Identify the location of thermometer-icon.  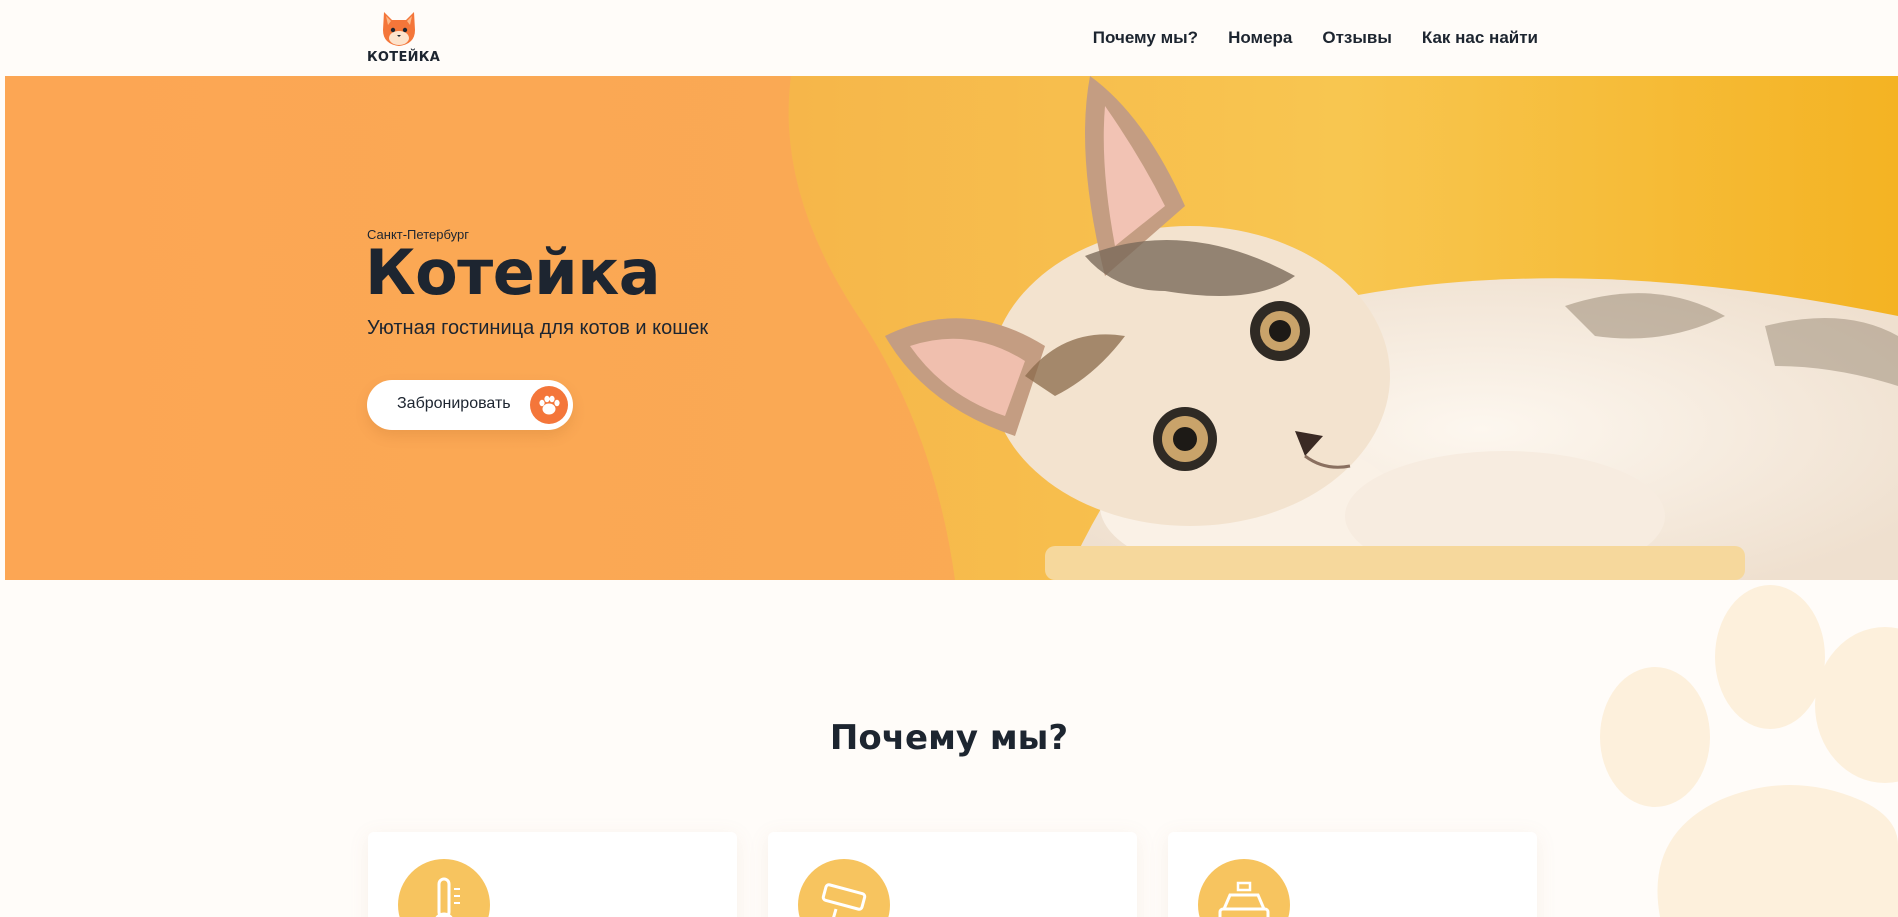
(444, 888).